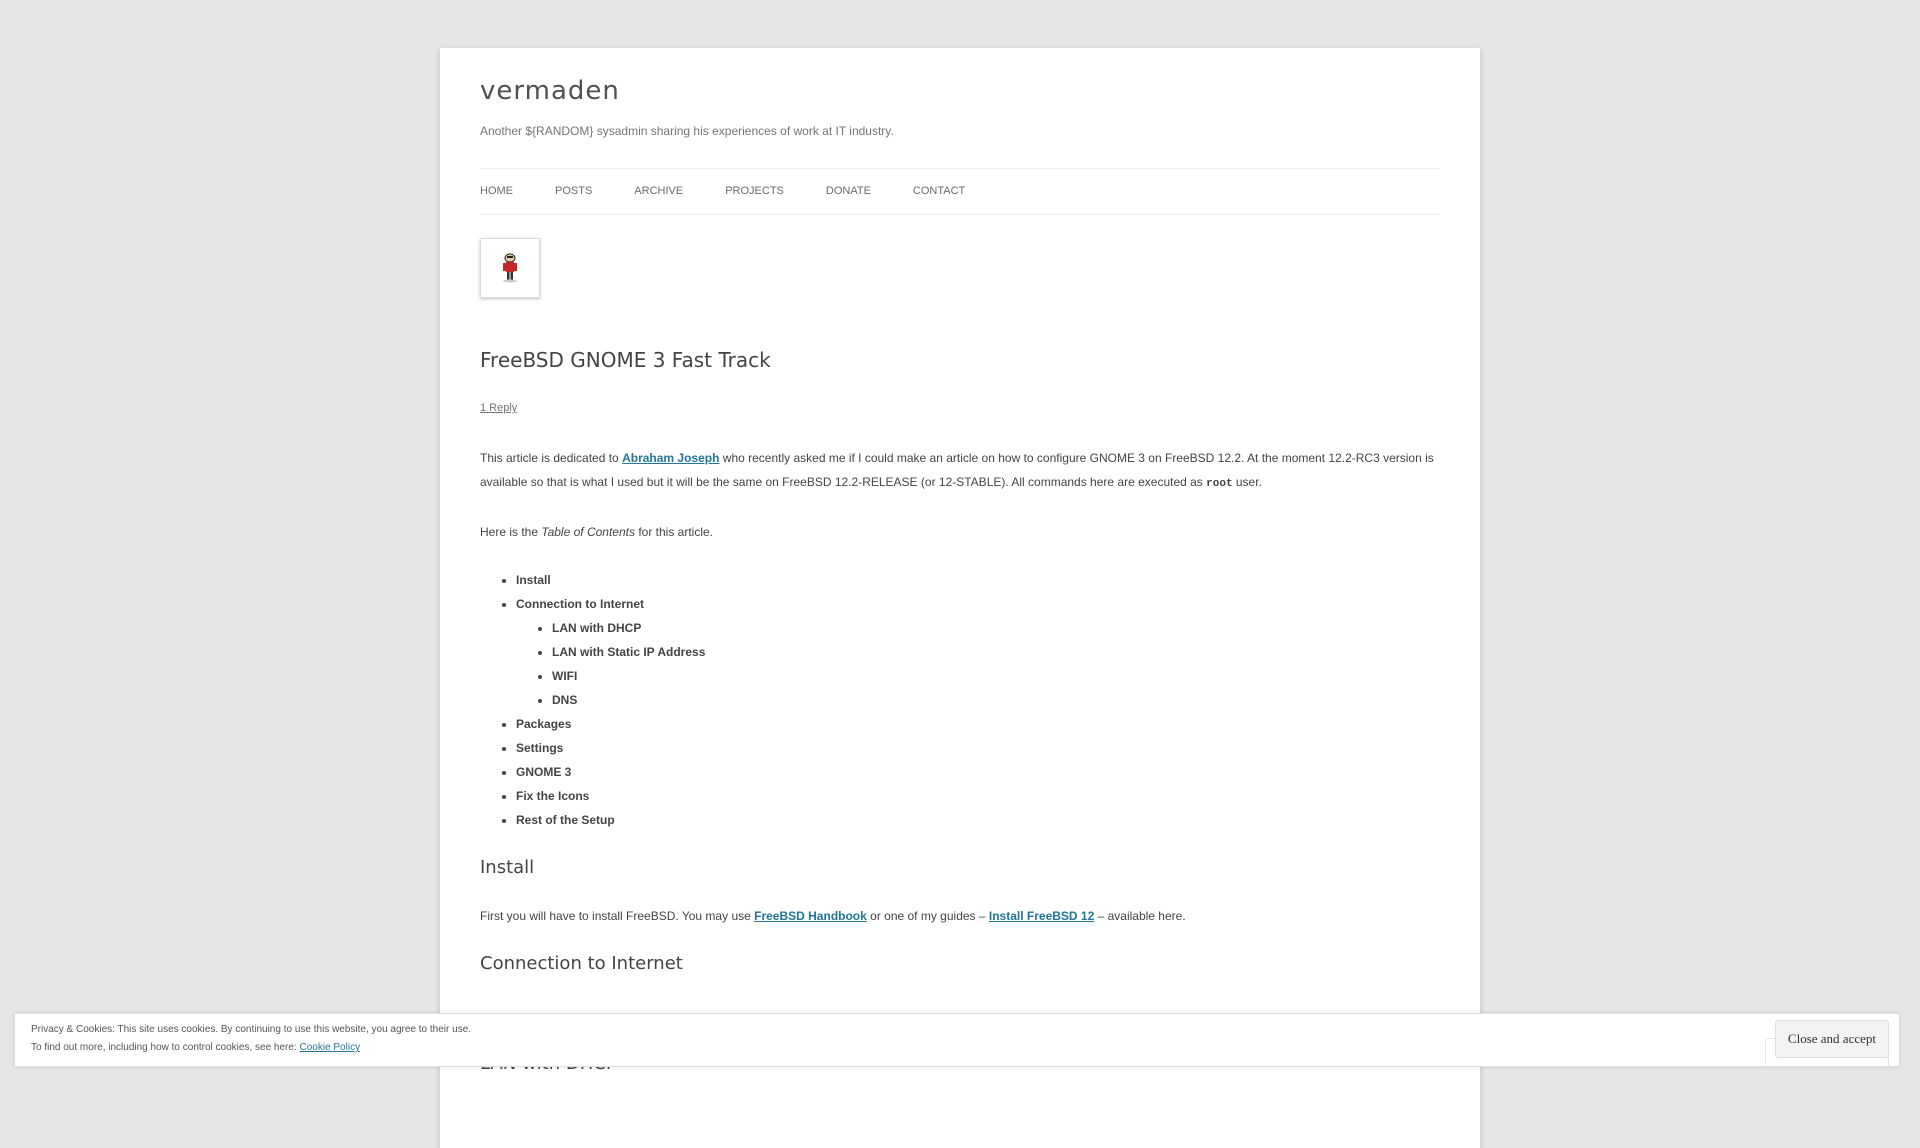  Describe the element at coordinates (1140, 916) in the screenshot. I see `install-text-c: – available here.` at that location.